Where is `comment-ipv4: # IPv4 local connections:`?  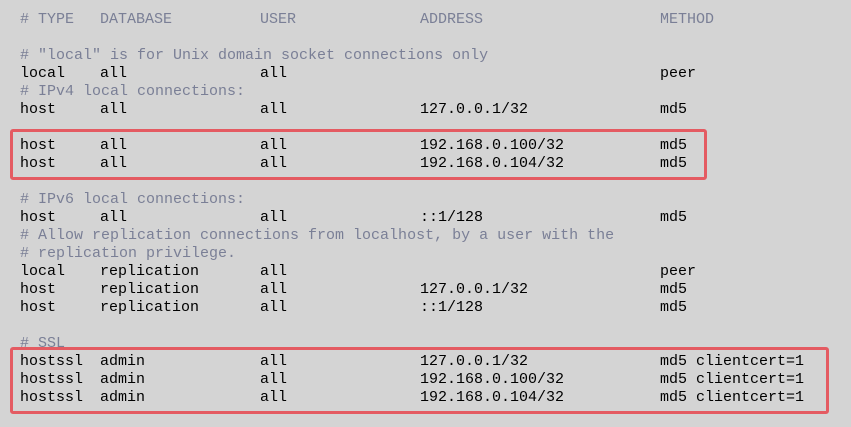
comment-ipv4: # IPv4 local connections: is located at coordinates (133, 91).